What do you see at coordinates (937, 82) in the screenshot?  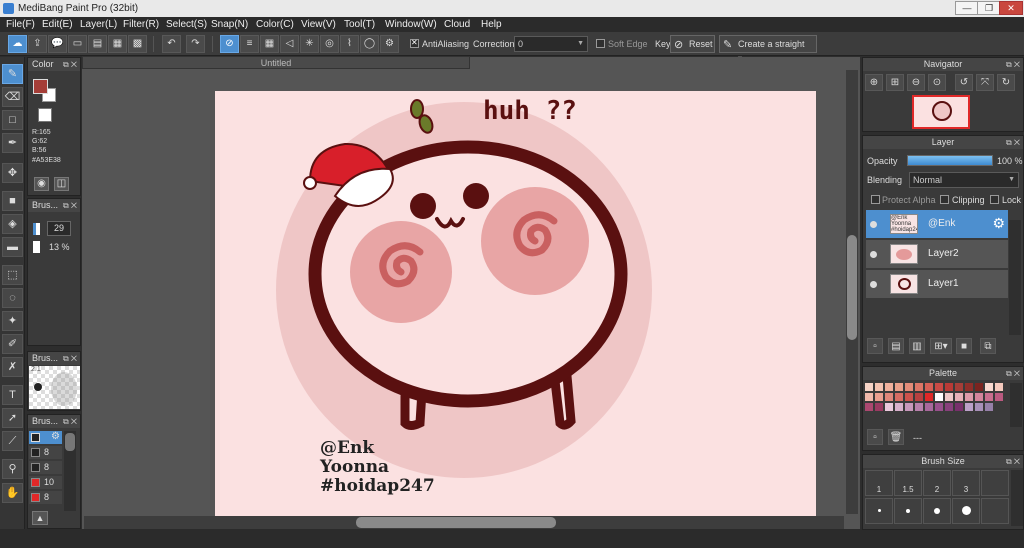 I see `zoom-actual-icon: ⊙` at bounding box center [937, 82].